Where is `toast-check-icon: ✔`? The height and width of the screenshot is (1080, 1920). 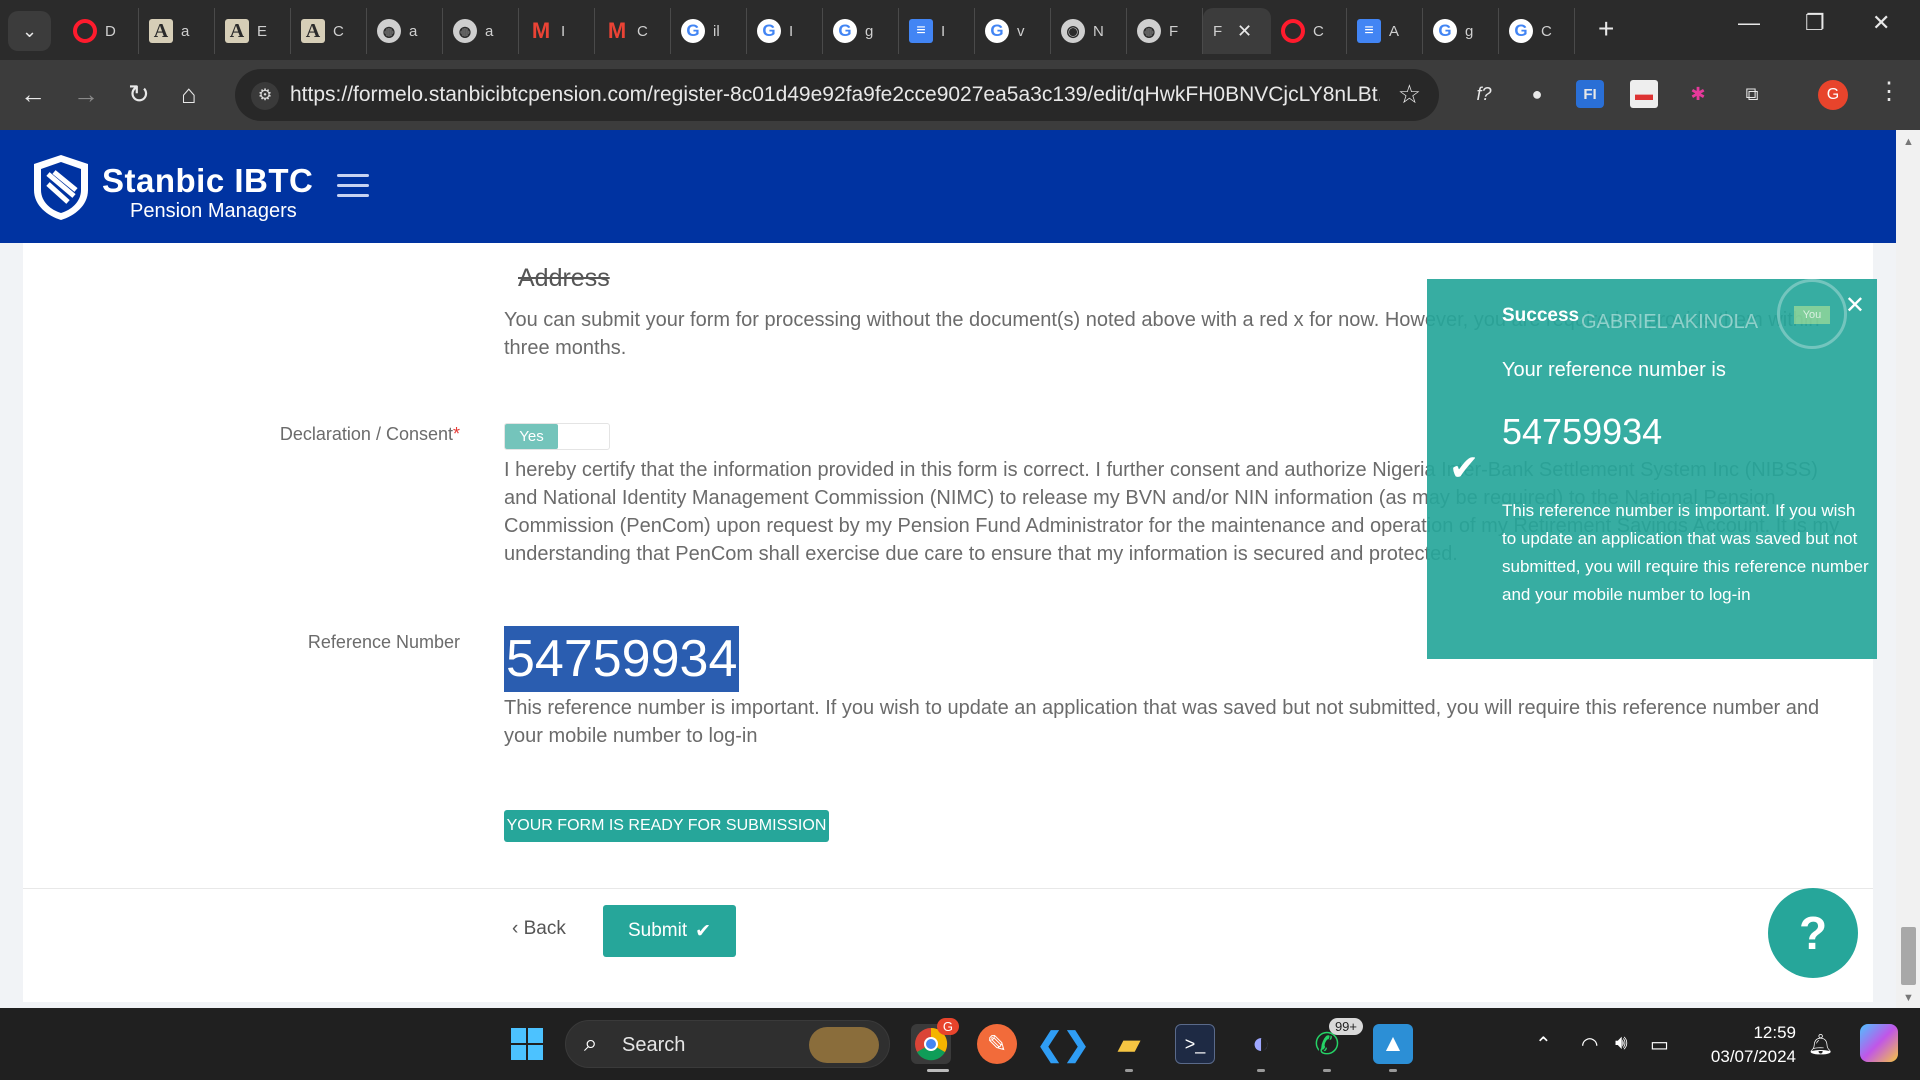
toast-check-icon: ✔ is located at coordinates (1464, 467).